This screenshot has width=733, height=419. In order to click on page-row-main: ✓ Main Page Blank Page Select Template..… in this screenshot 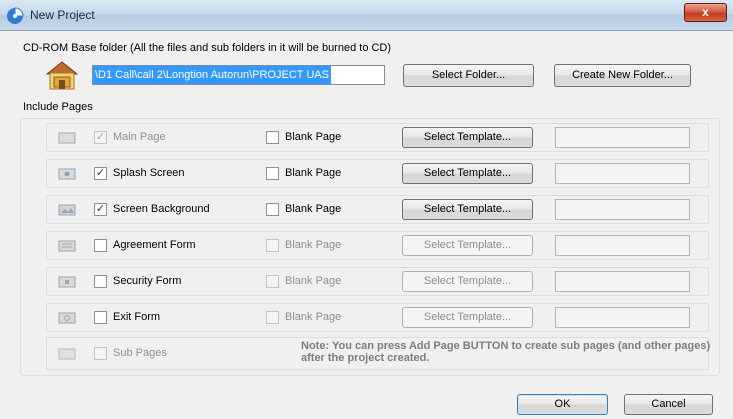, I will do `click(377, 137)`.